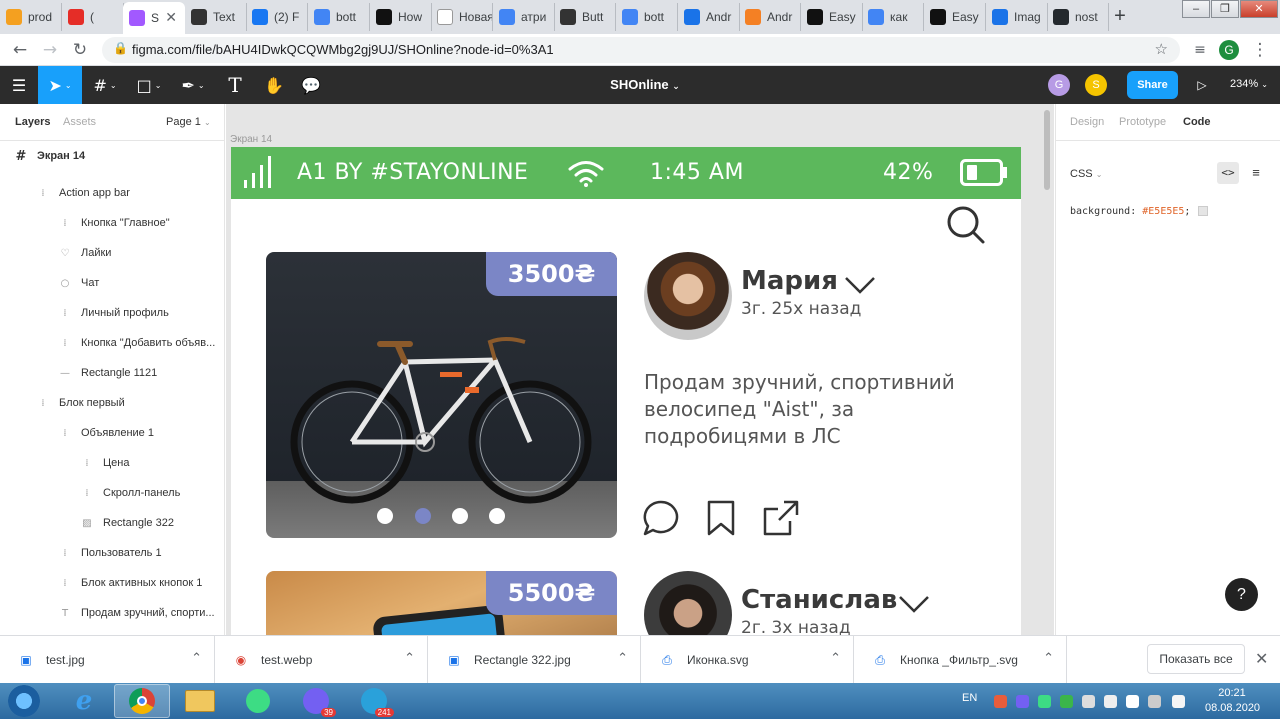  Describe the element at coordinates (524, 17) in the screenshot. I see `browser-tab: атри` at that location.